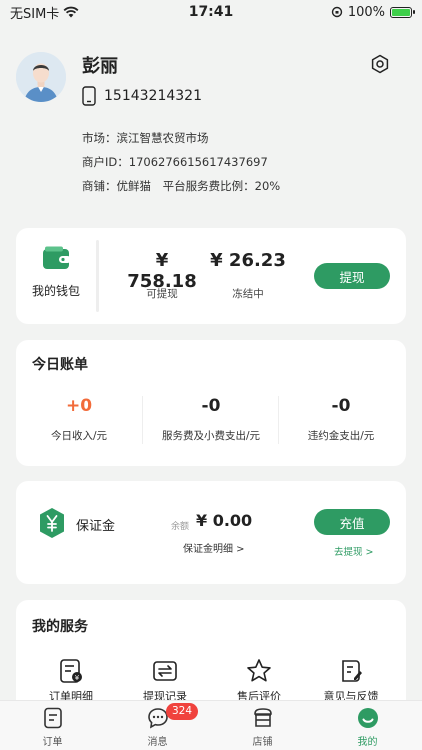  I want to click on market-info: 市场：滨江智慧农贸市场, so click(145, 138).